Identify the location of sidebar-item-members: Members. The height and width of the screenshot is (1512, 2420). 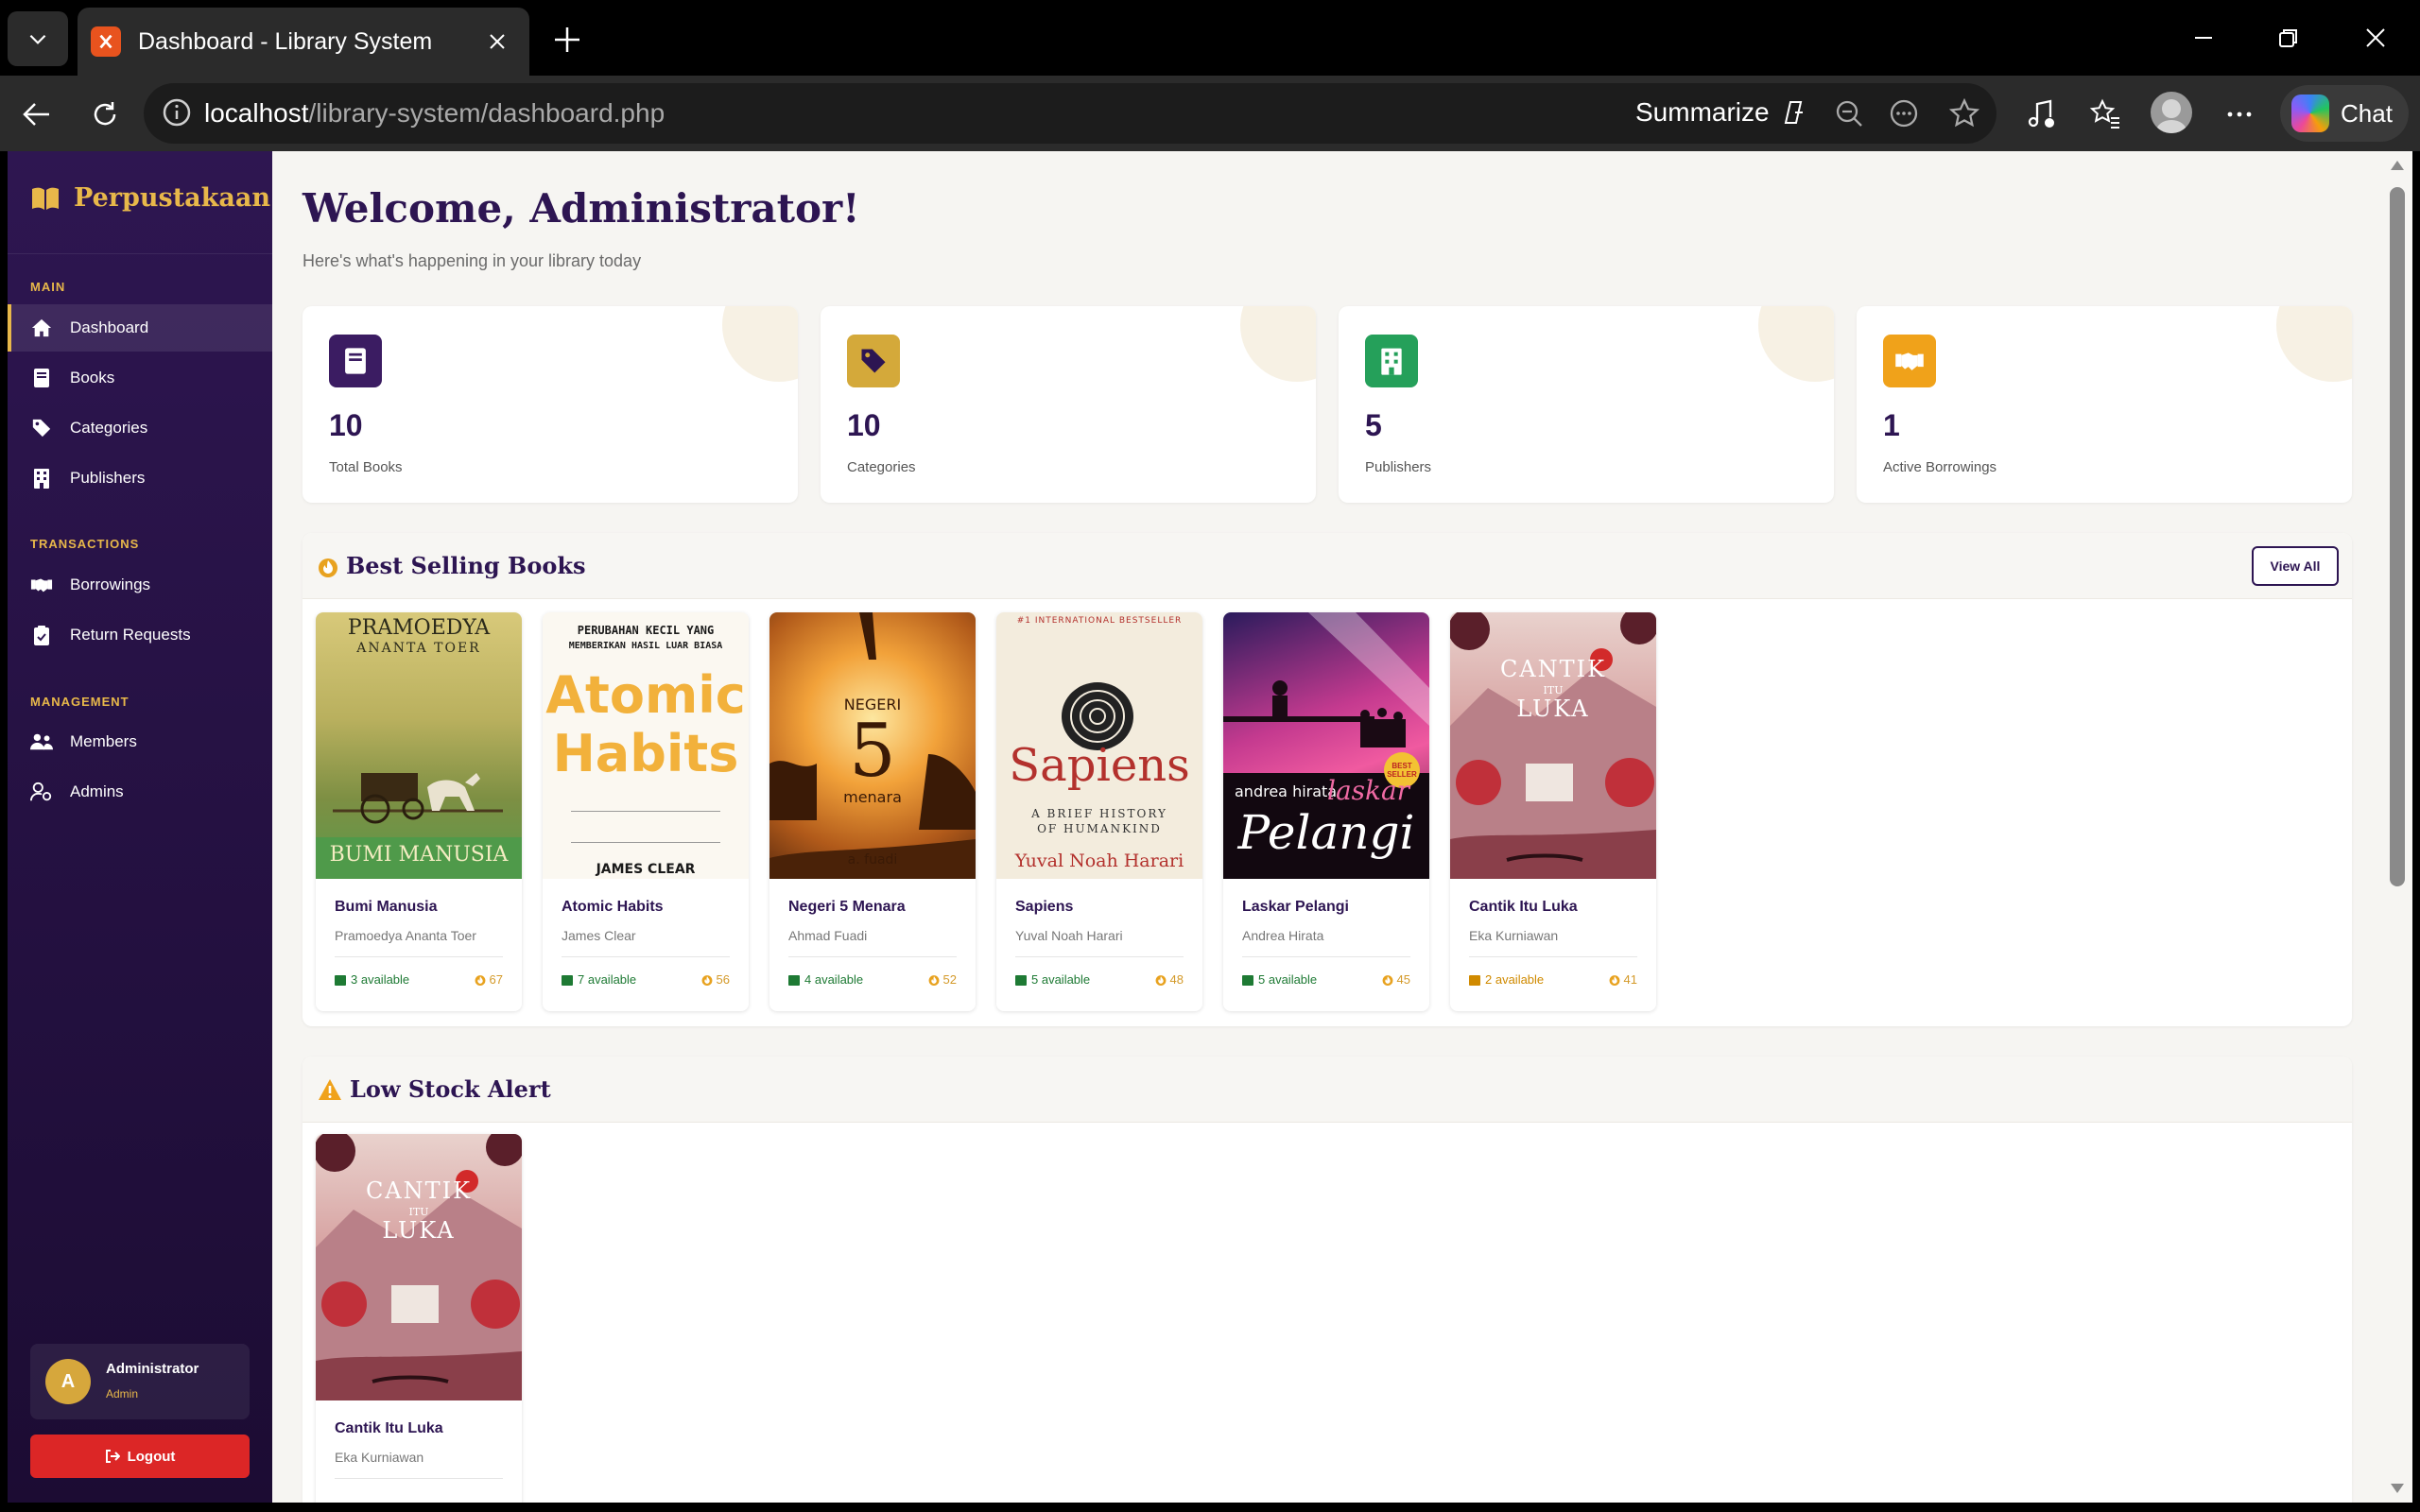
(140, 741).